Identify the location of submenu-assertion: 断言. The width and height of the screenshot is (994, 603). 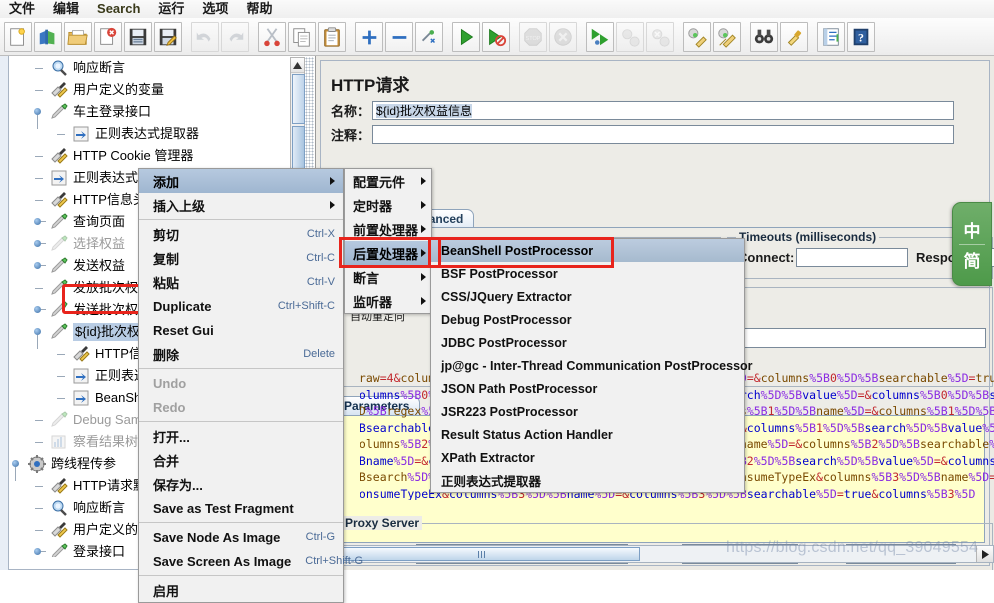
(388, 277).